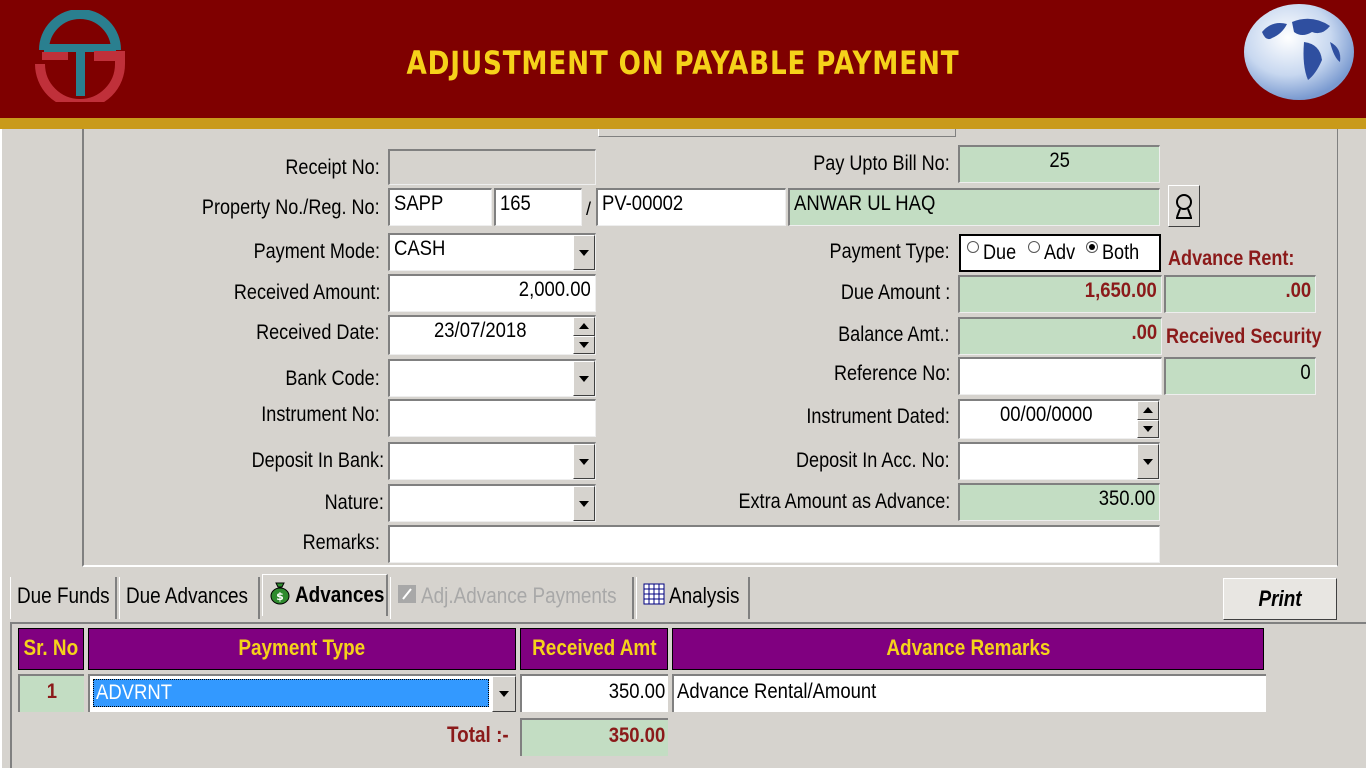 The width and height of the screenshot is (1366, 768). What do you see at coordinates (1059, 419) in the screenshot?
I see `instrument-dated-field: 00/00/0000` at bounding box center [1059, 419].